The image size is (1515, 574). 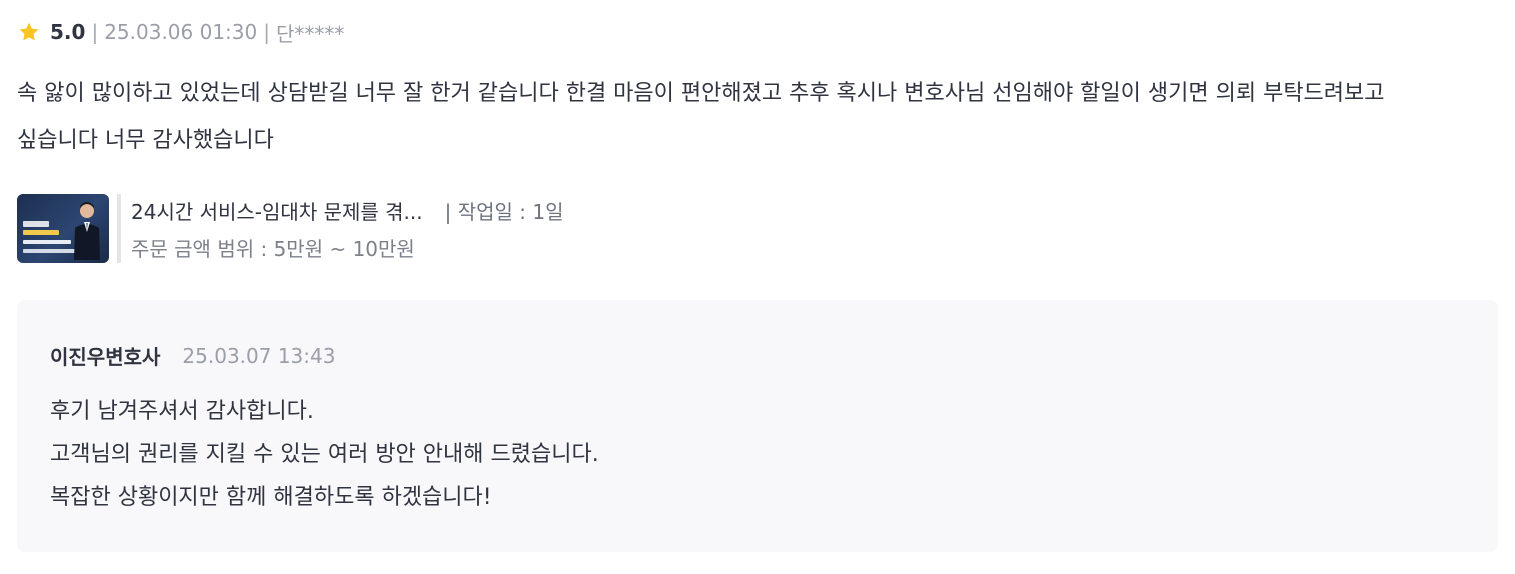 I want to click on thumbnail-tag, so click(x=36, y=224).